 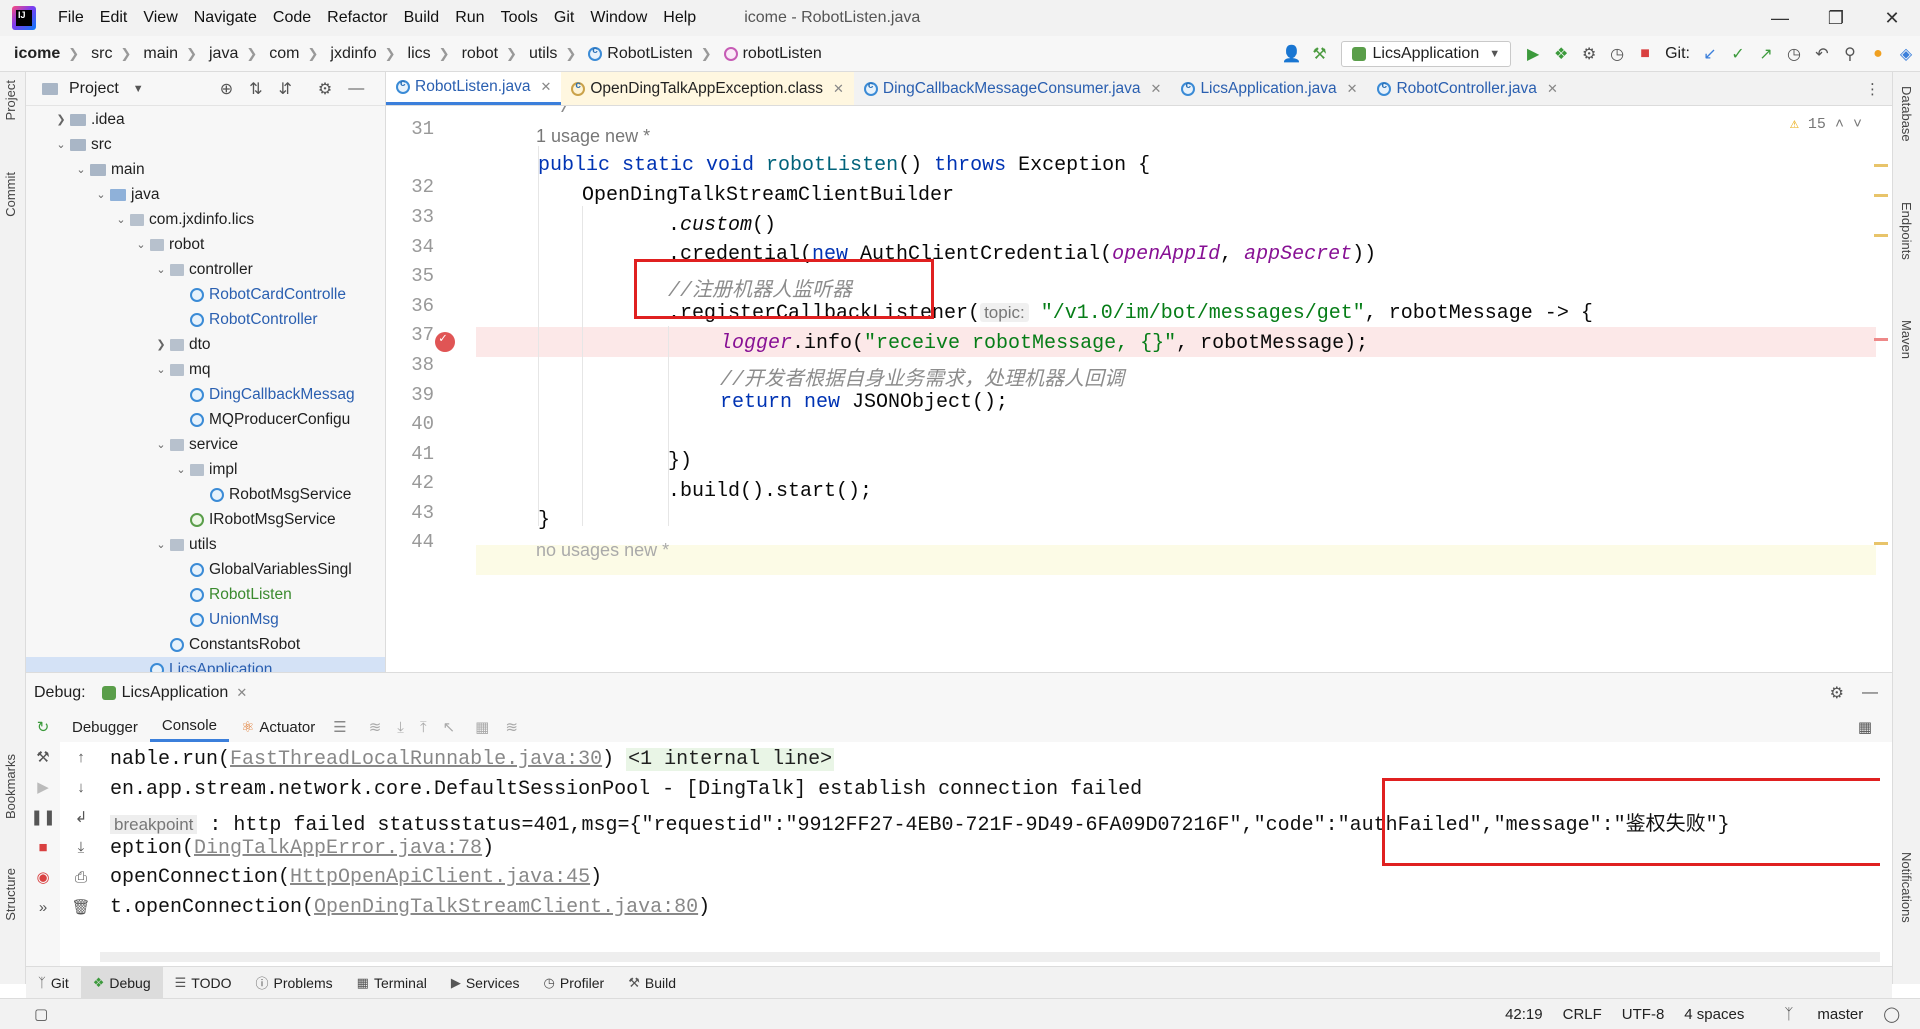 I want to click on hide-icon: —, so click(x=1870, y=693).